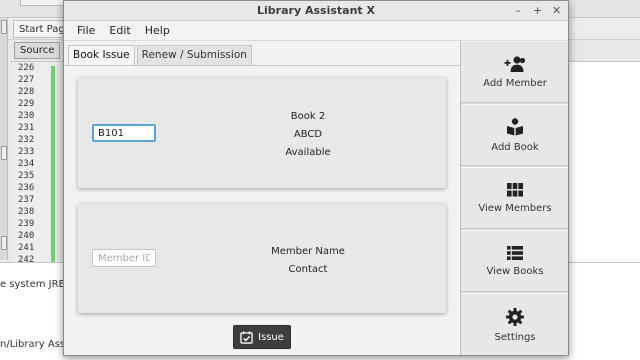 The image size is (640, 360). Describe the element at coordinates (515, 337) in the screenshot. I see `settings-label: Settings` at that location.